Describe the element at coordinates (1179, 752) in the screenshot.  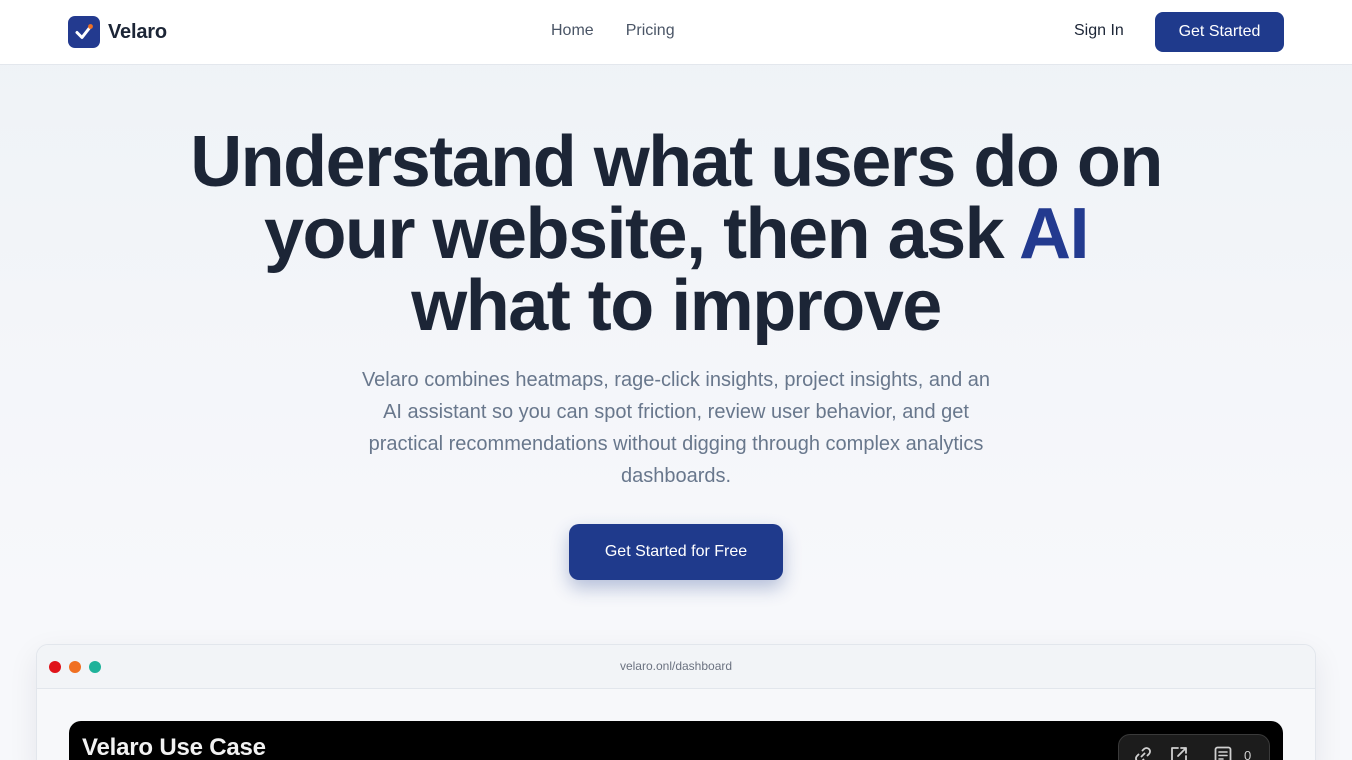
I see `external-link-icon` at that location.